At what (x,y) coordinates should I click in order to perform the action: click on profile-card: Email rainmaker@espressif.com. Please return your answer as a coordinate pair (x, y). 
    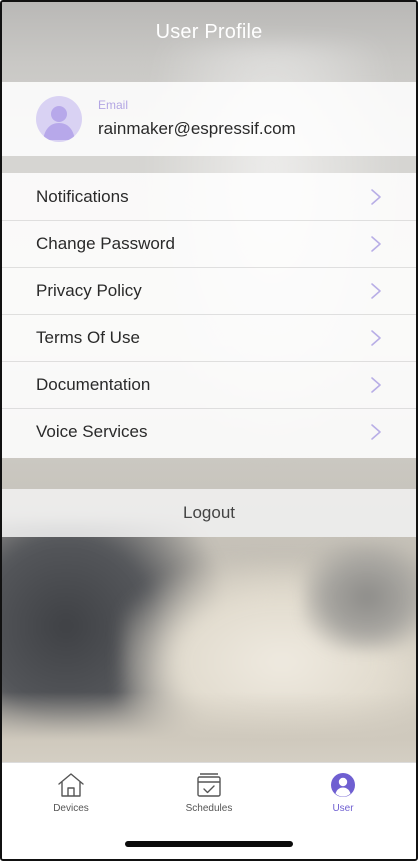
    Looking at the image, I should click on (209, 119).